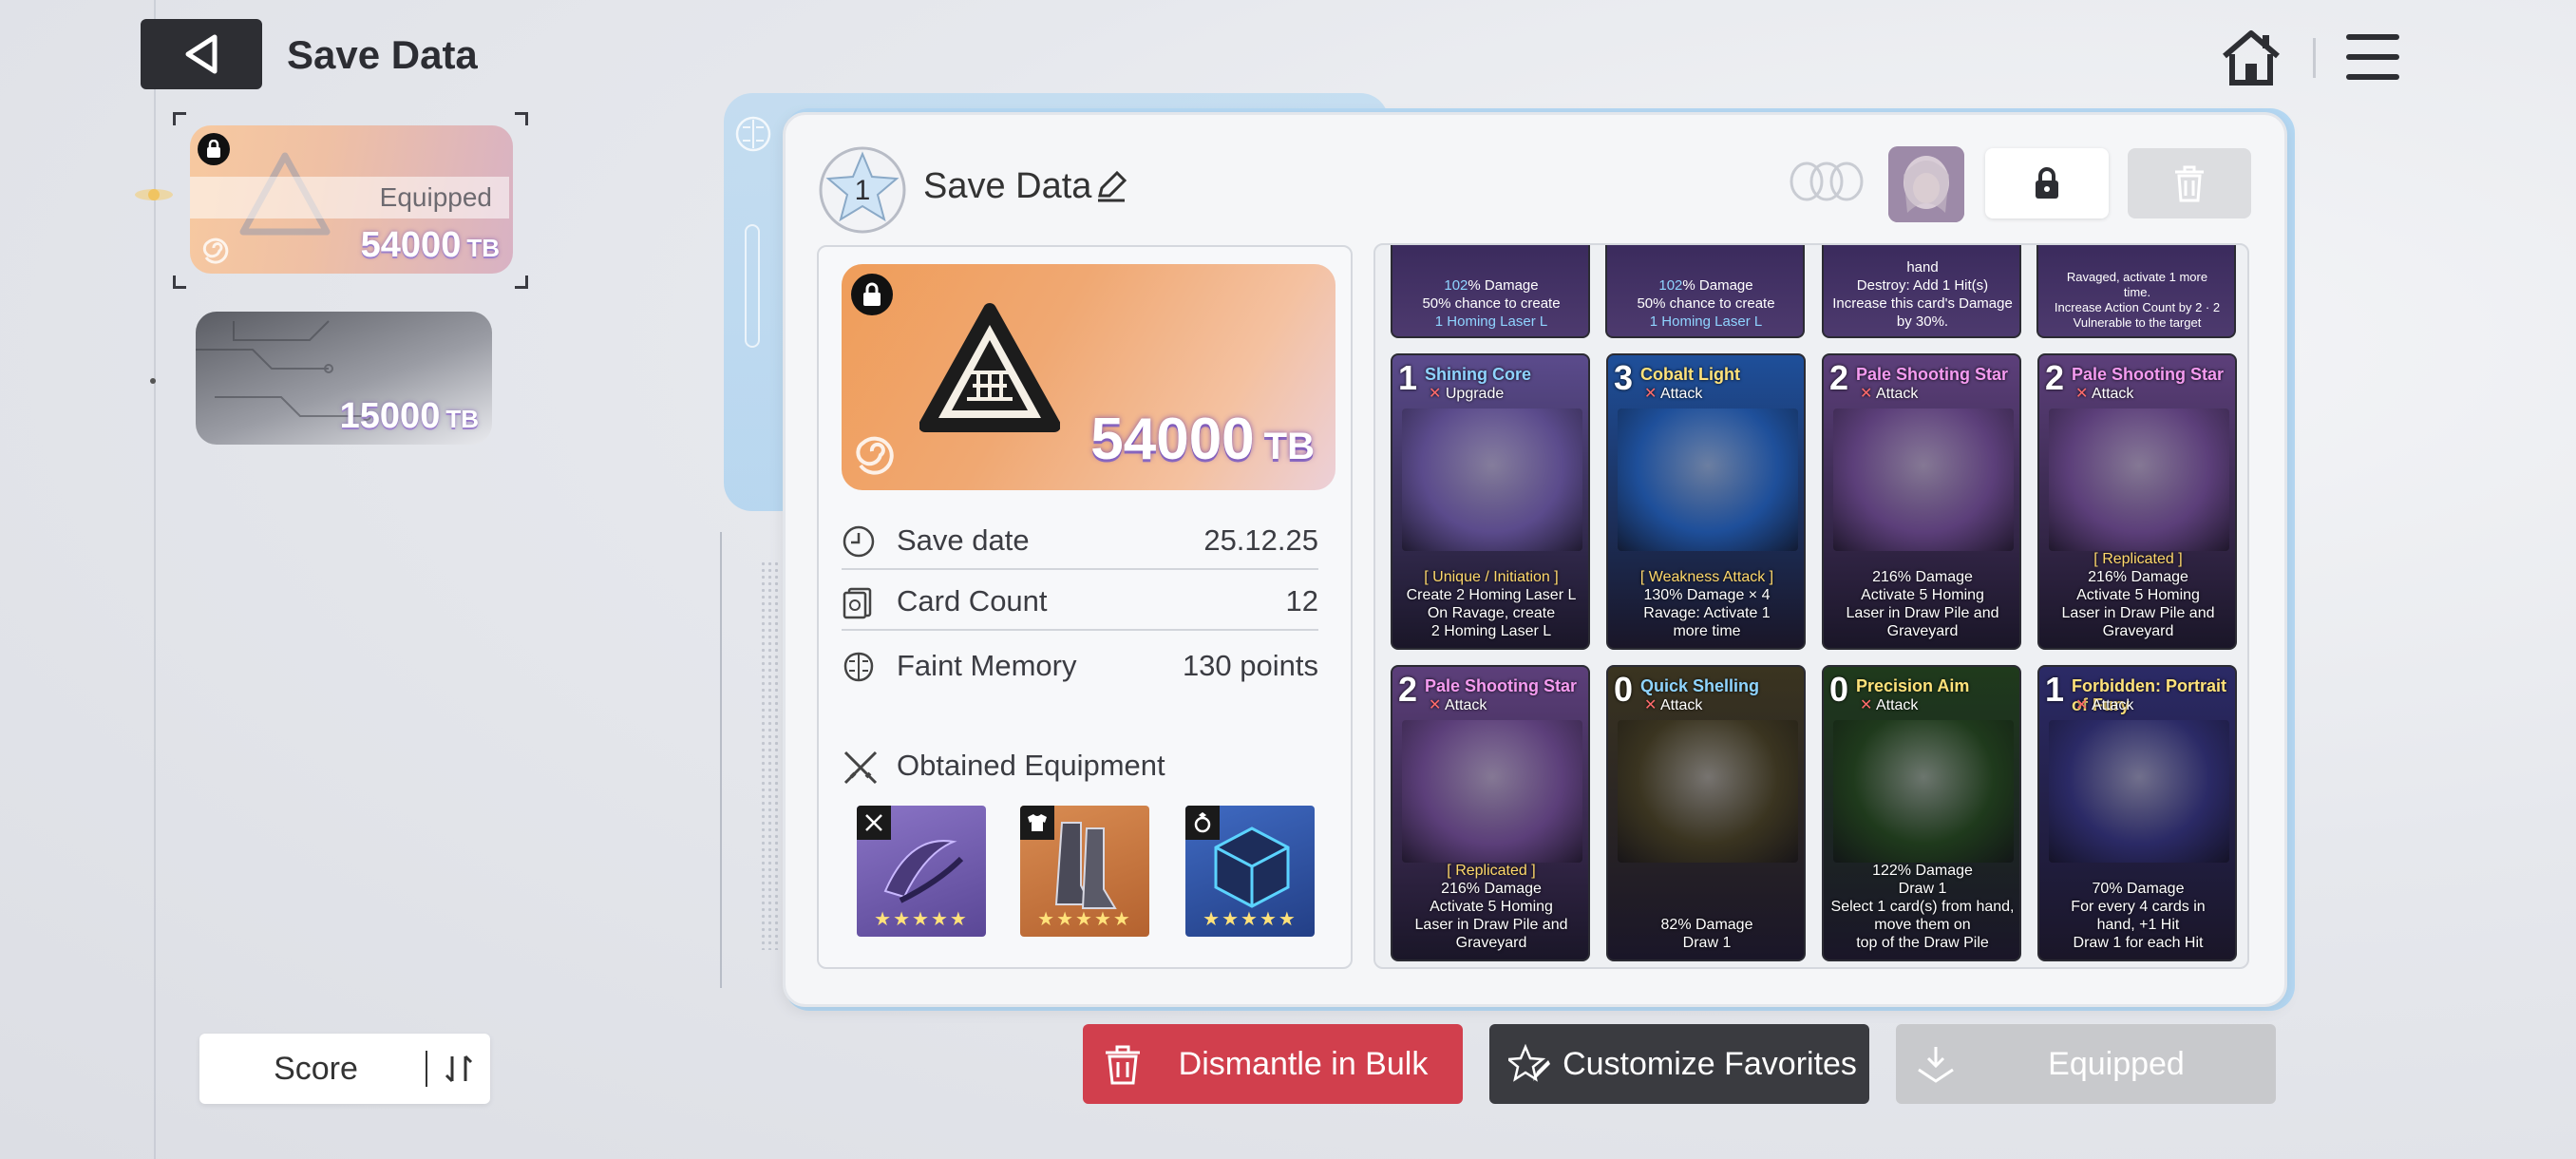  I want to click on card-name: Shining Core, so click(1478, 374).